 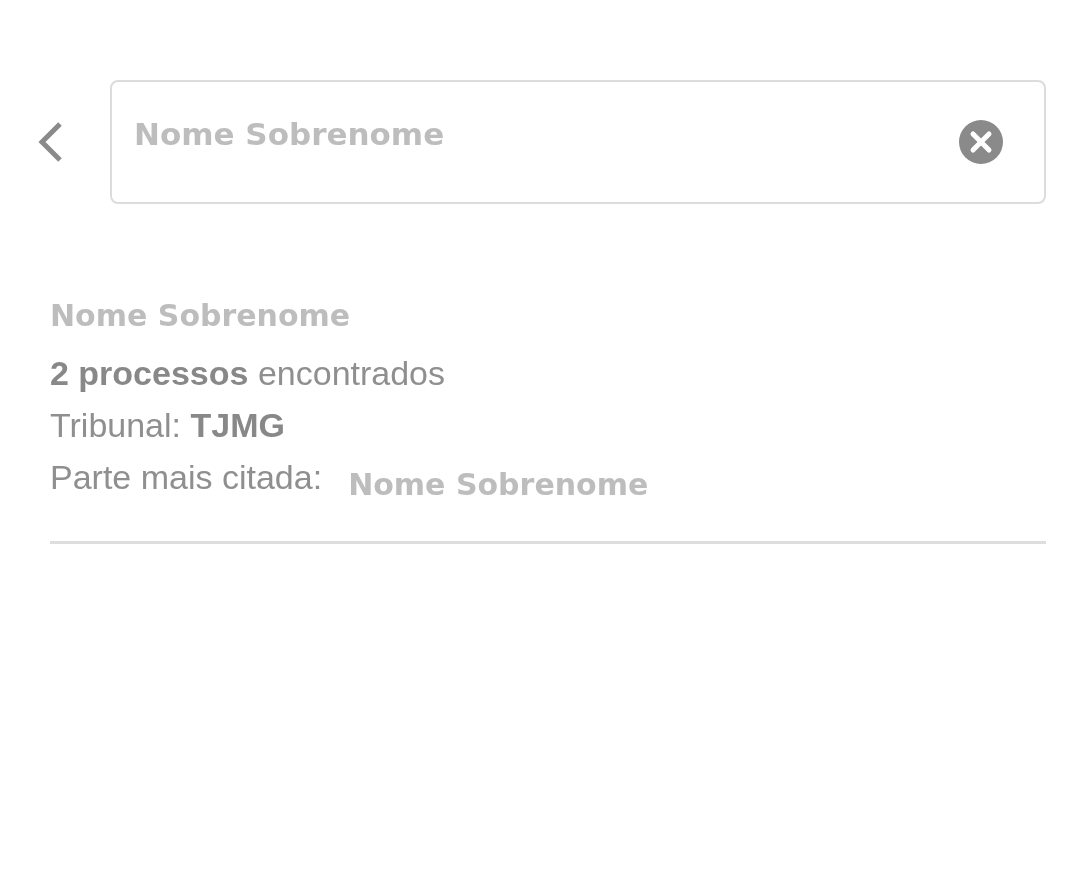 I want to click on party-label: Parte mais citada:, so click(x=186, y=477).